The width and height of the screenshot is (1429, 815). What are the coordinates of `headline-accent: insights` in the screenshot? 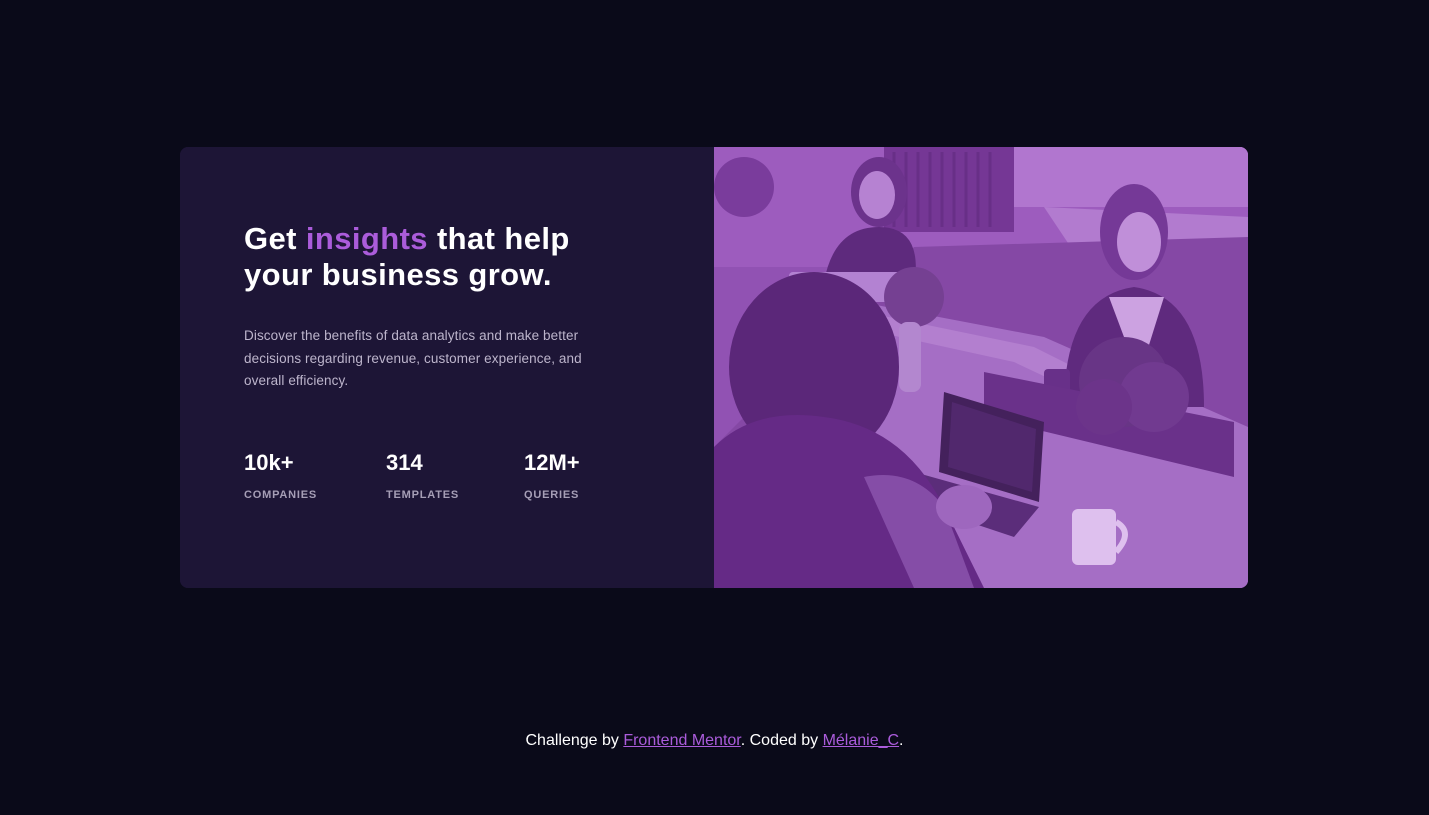 It's located at (366, 238).